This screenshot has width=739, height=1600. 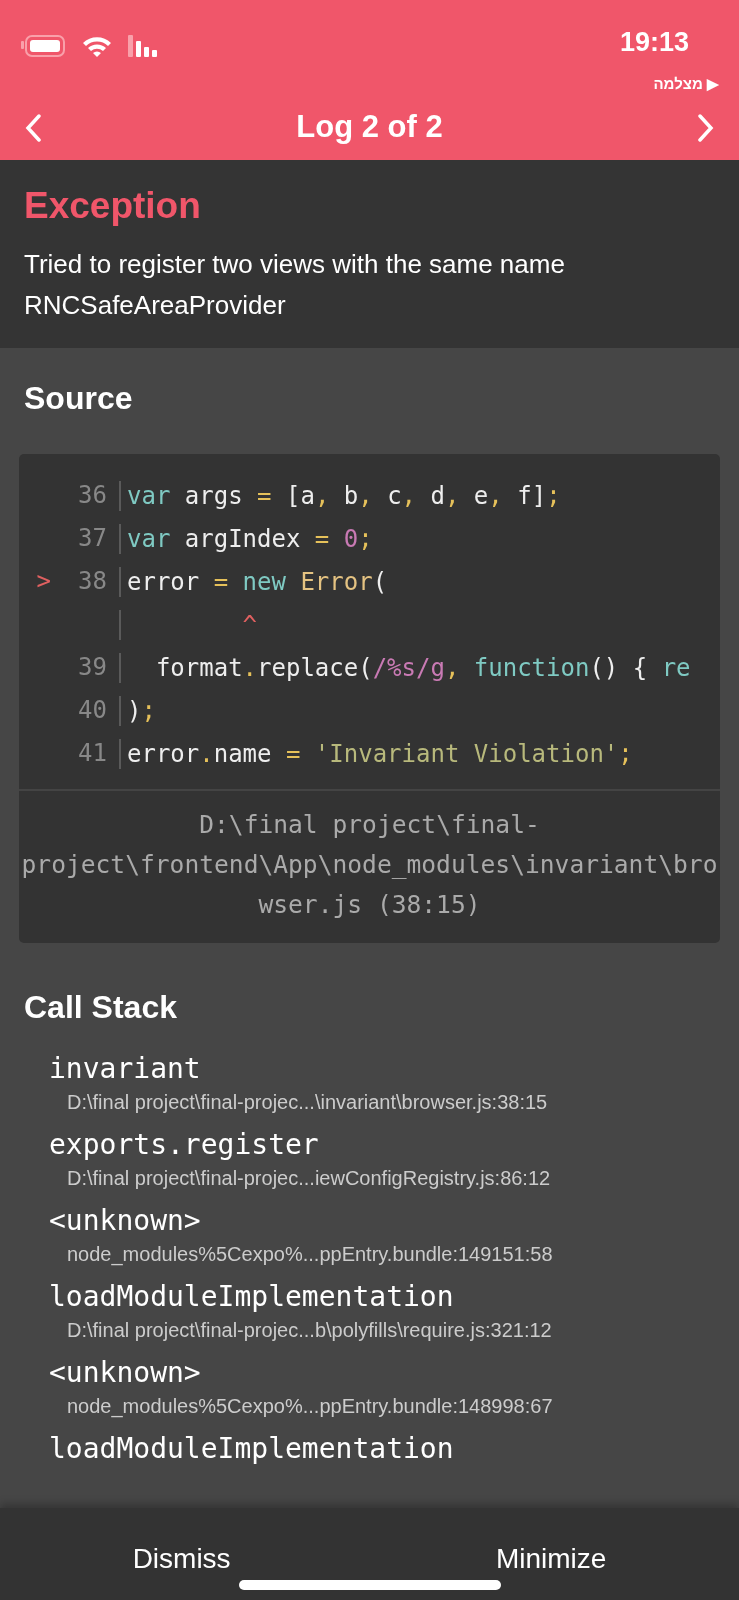 What do you see at coordinates (249, 624) in the screenshot?
I see `error-caret: ^` at bounding box center [249, 624].